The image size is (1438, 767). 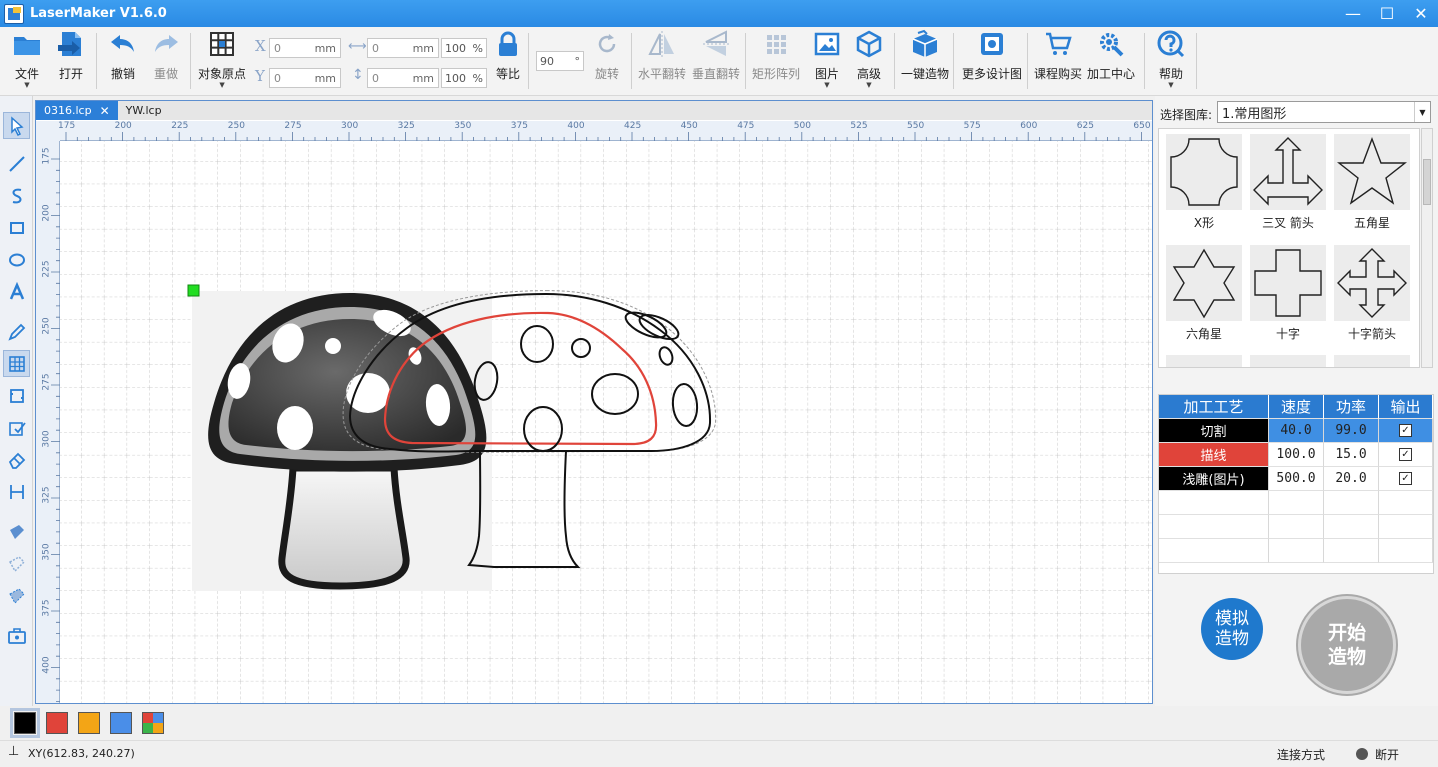 I want to click on align-tool, so click(x=16, y=491).